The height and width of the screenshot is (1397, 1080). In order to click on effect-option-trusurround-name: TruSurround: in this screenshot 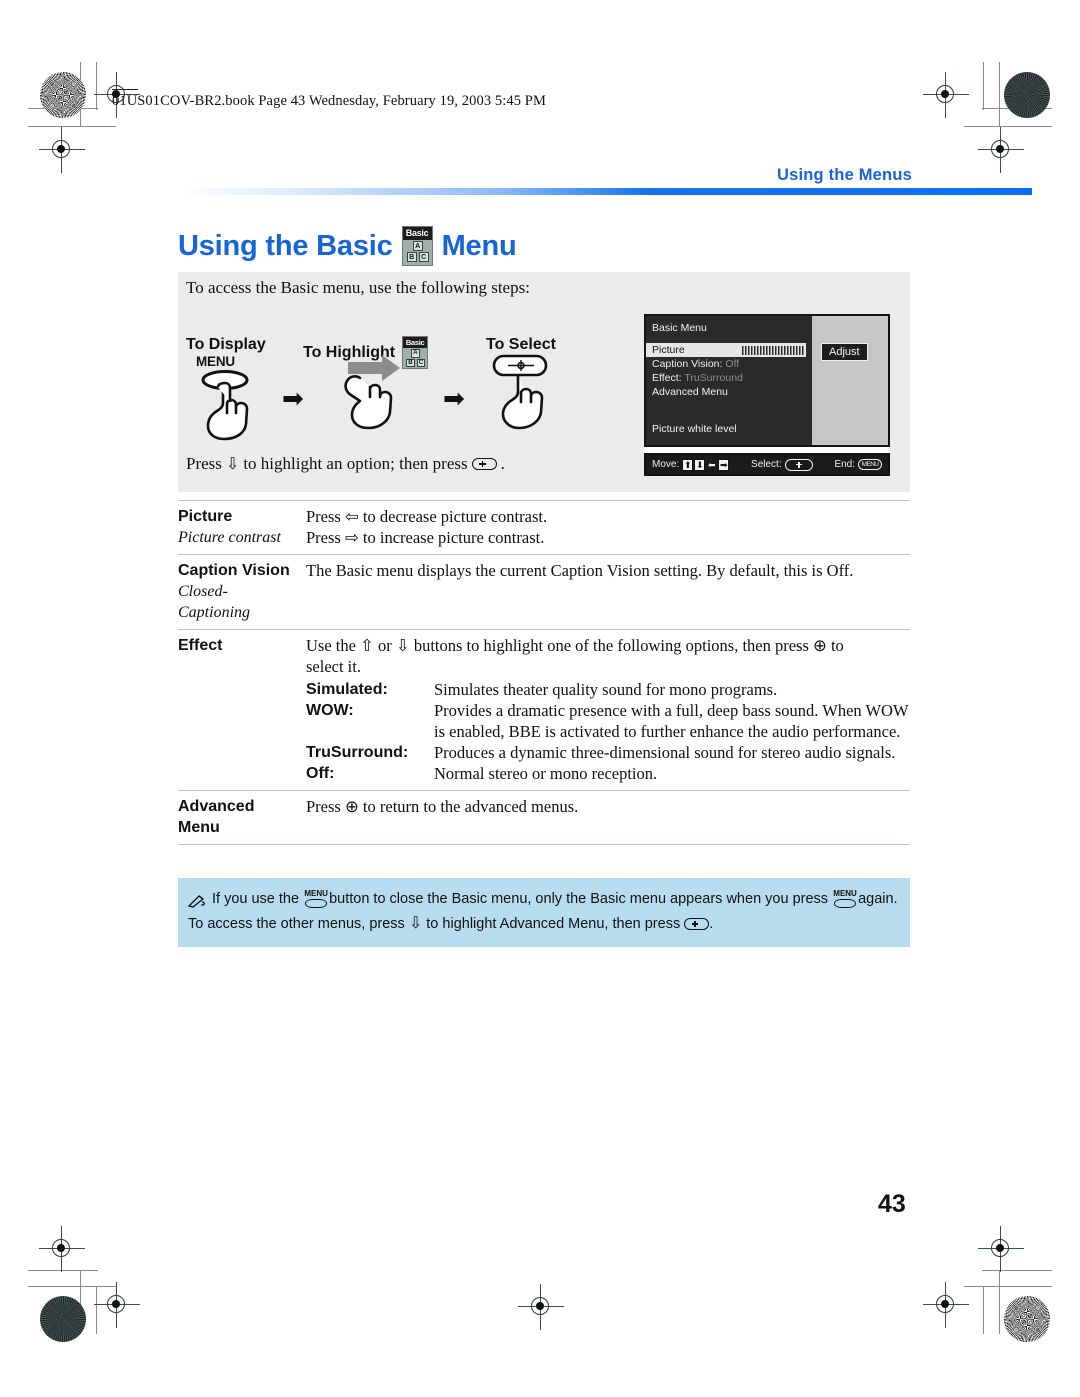, I will do `click(357, 752)`.